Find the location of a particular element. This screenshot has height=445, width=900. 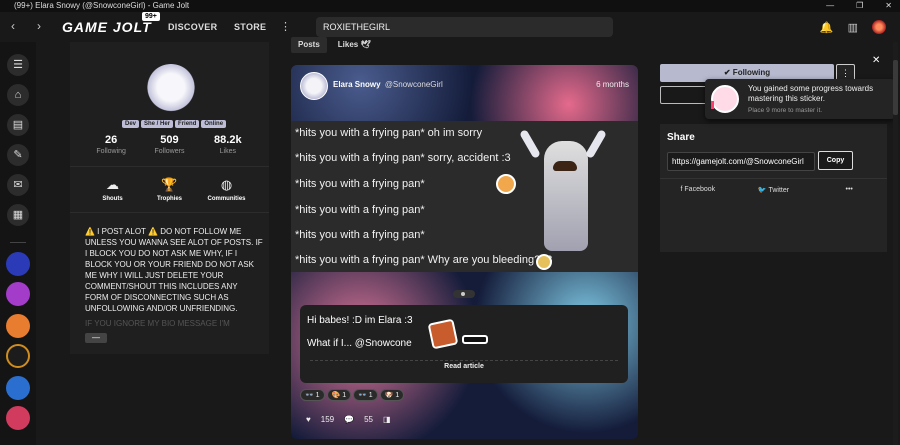

post-header-background is located at coordinates (464, 93).